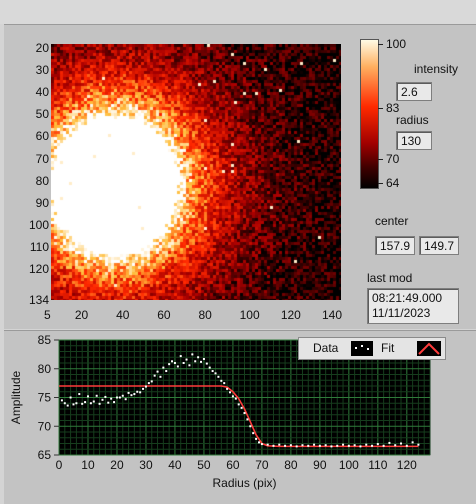 The height and width of the screenshot is (504, 476). Describe the element at coordinates (413, 306) in the screenshot. I see `last-mod-timestamp: 08:21:49.000 11/11/2023` at that location.